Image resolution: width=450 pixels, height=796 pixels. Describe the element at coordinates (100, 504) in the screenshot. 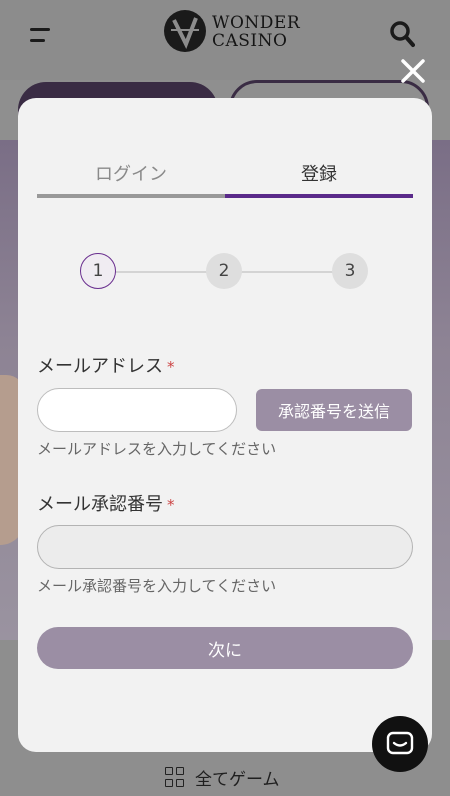

I see `code-label-text: メール承認番号` at that location.